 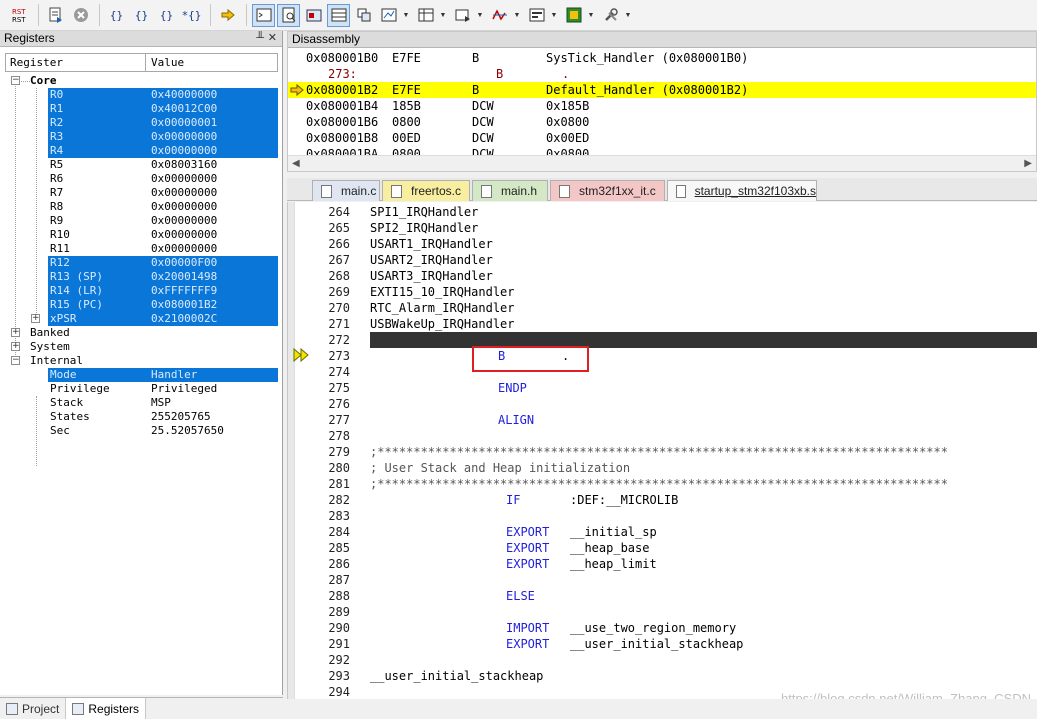 What do you see at coordinates (272, 38) in the screenshot?
I see `close-icon: ✕` at bounding box center [272, 38].